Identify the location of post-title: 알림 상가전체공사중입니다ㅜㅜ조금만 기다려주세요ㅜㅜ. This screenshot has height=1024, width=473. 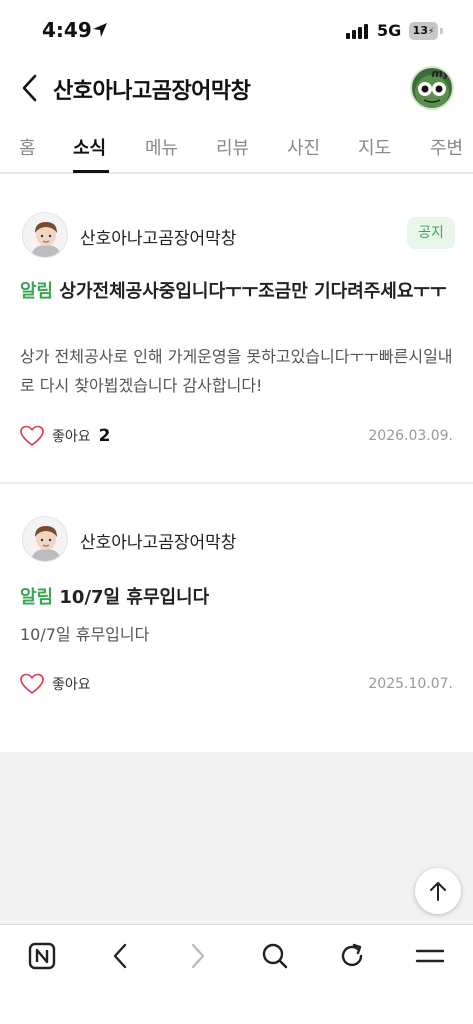
(240, 292).